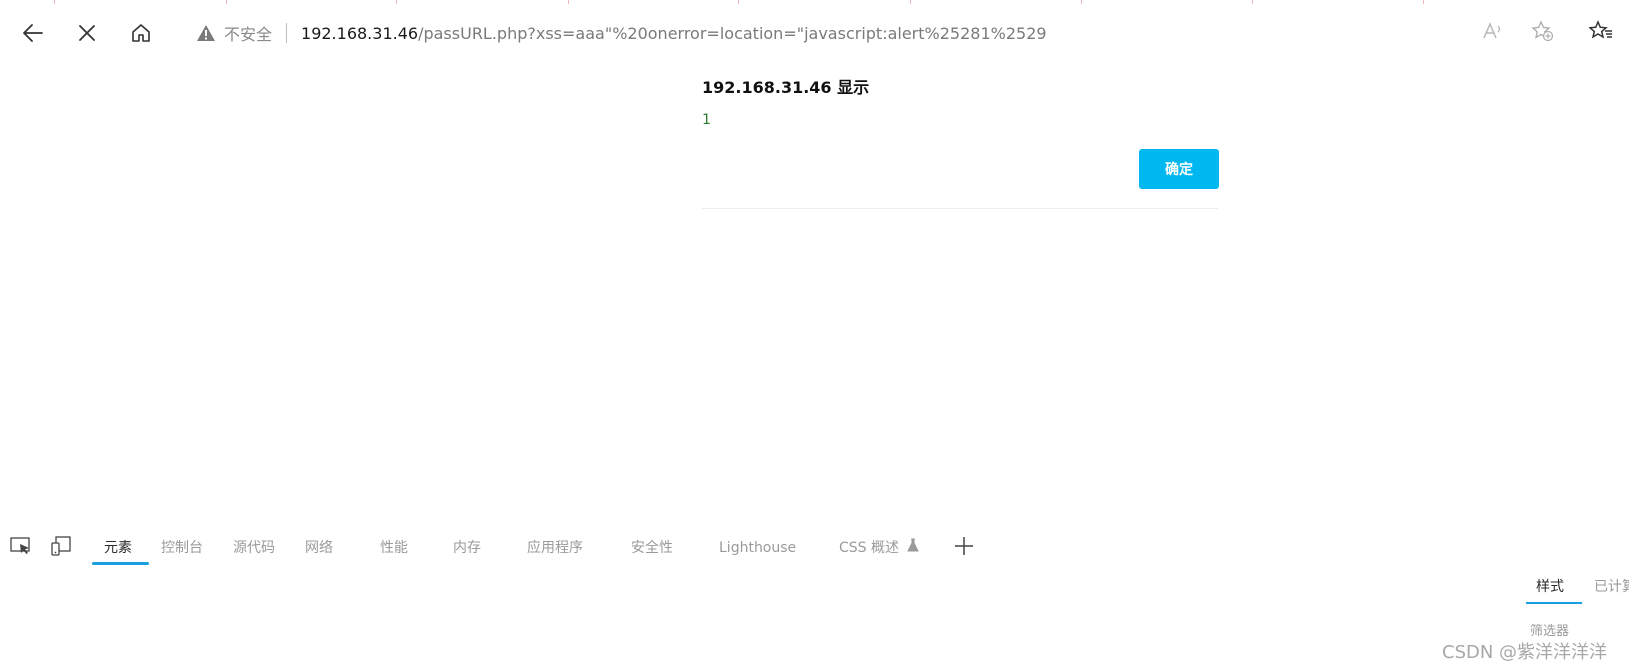 The image size is (1629, 668). I want to click on devtools-tab-css-overview: CSS 概述, so click(879, 548).